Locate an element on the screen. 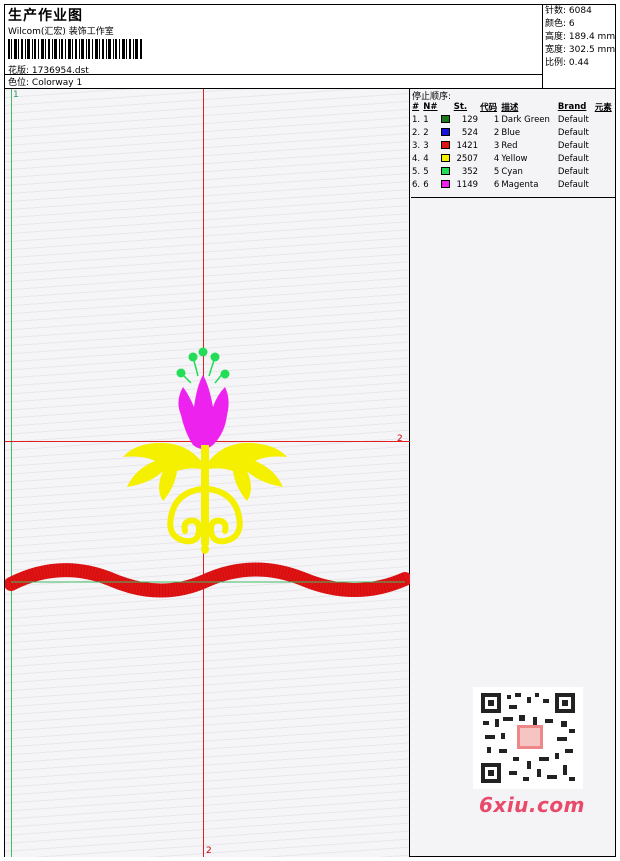  qr-code-image is located at coordinates (528, 738).